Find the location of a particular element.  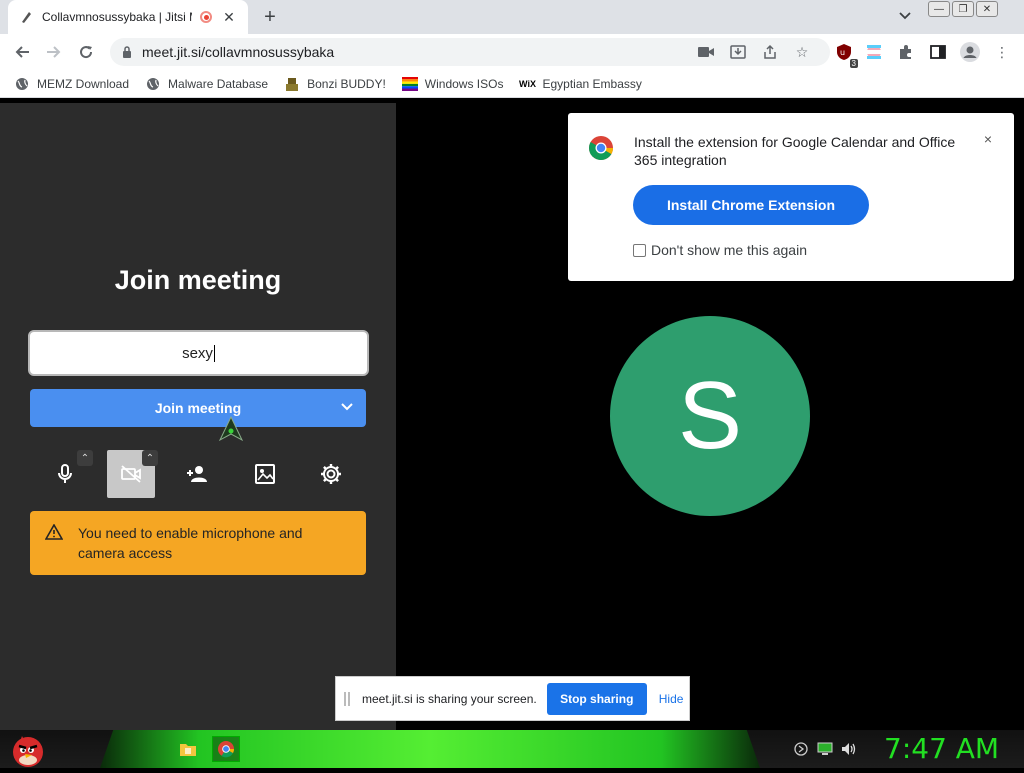

camera-in-use-icon is located at coordinates (706, 52).